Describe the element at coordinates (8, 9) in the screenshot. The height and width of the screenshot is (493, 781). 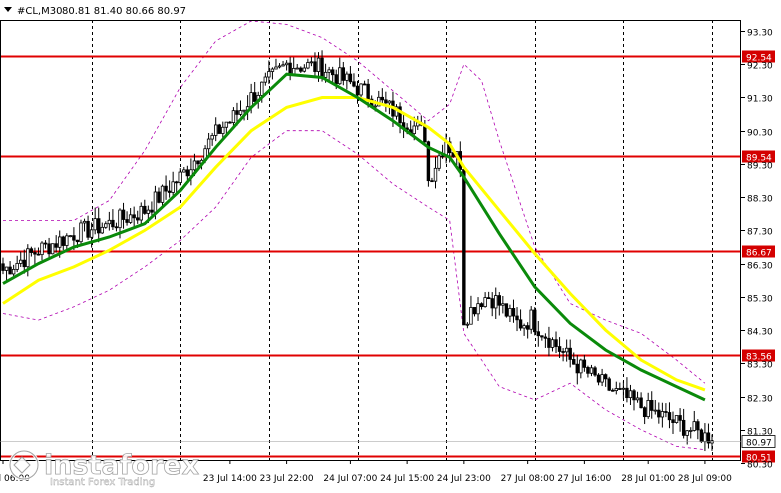
I see `dropdown-triangle-icon` at that location.